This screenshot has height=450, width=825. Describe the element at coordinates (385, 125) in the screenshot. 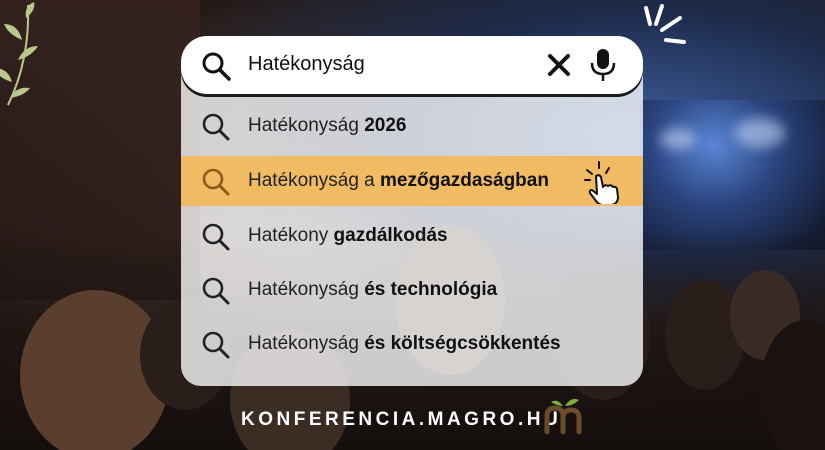

I see `suggestion-completion: 2026` at that location.